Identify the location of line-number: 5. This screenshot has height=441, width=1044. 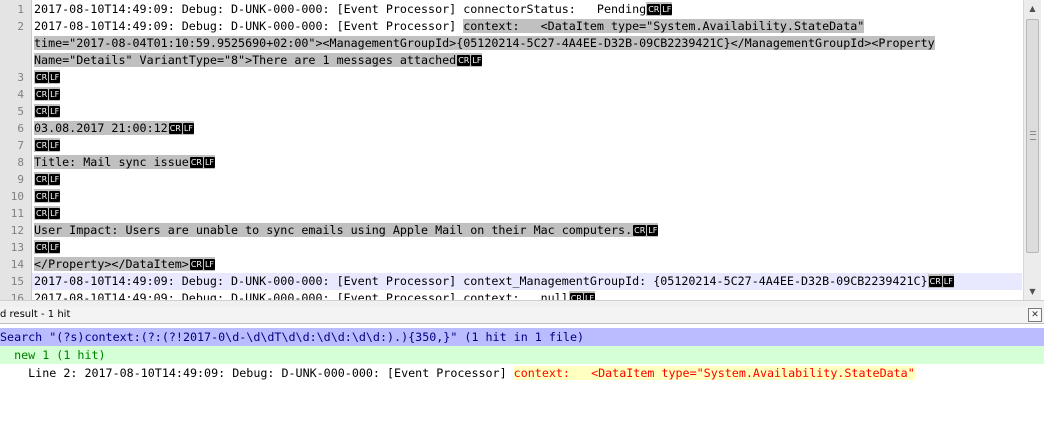
(20, 111).